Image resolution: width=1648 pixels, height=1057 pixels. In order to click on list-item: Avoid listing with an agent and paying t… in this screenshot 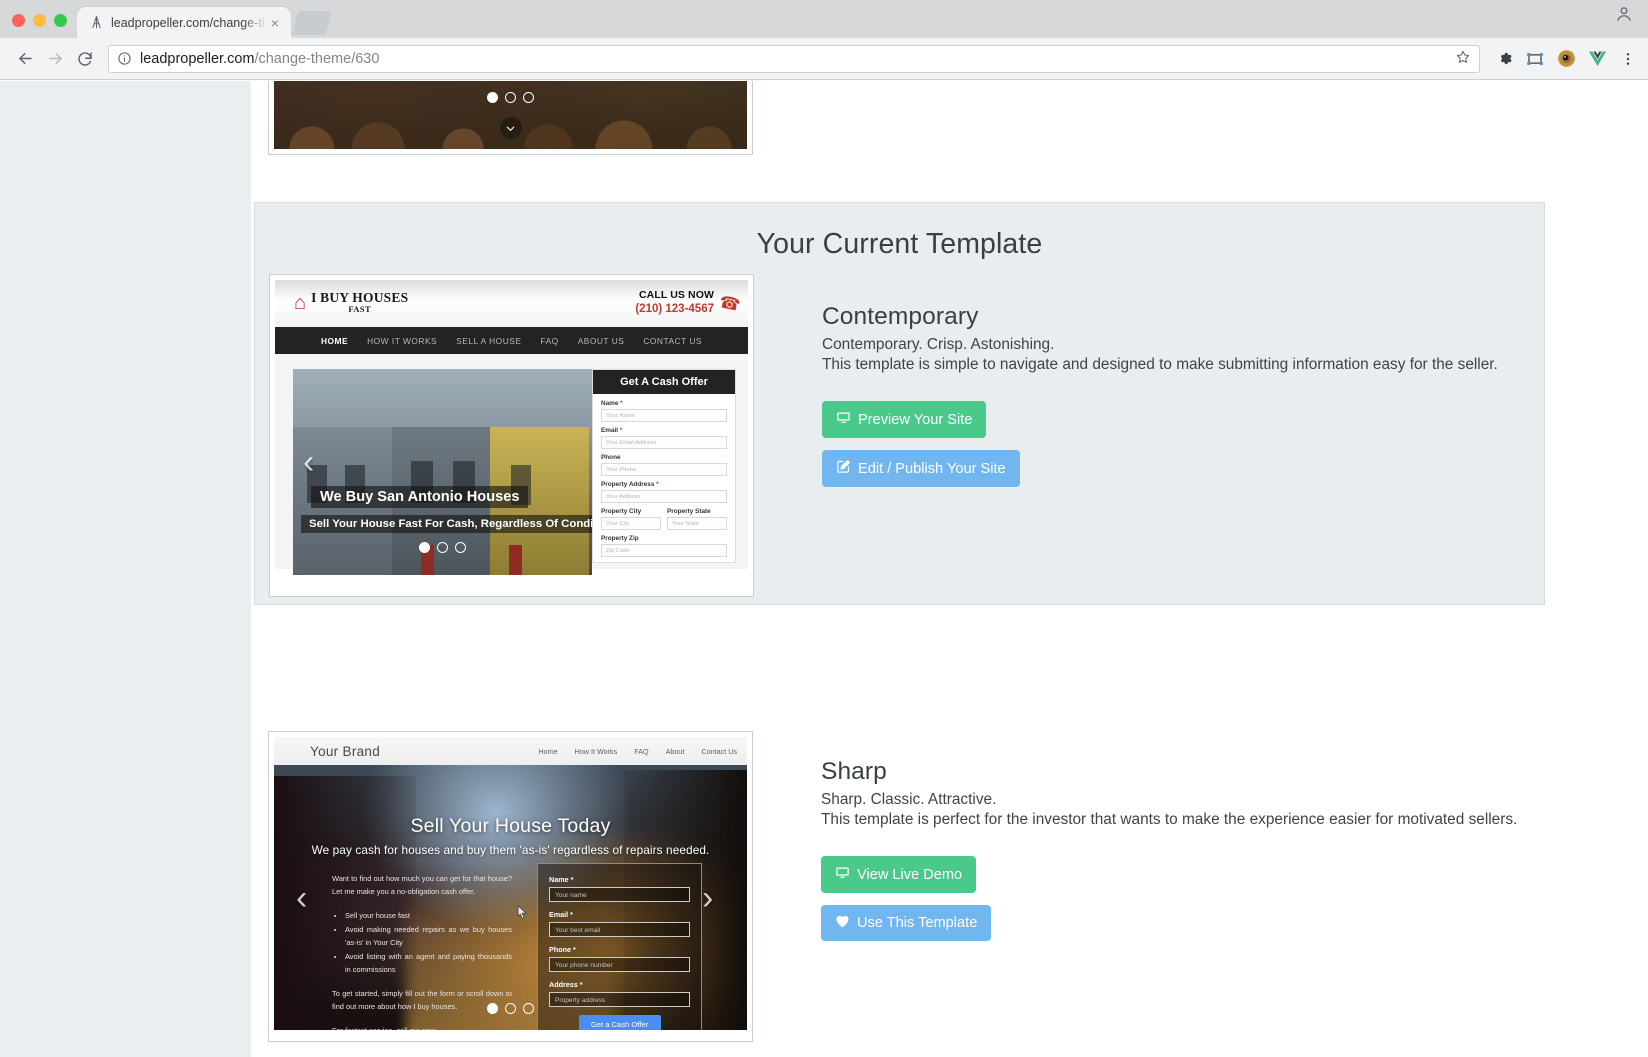, I will do `click(428, 964)`.